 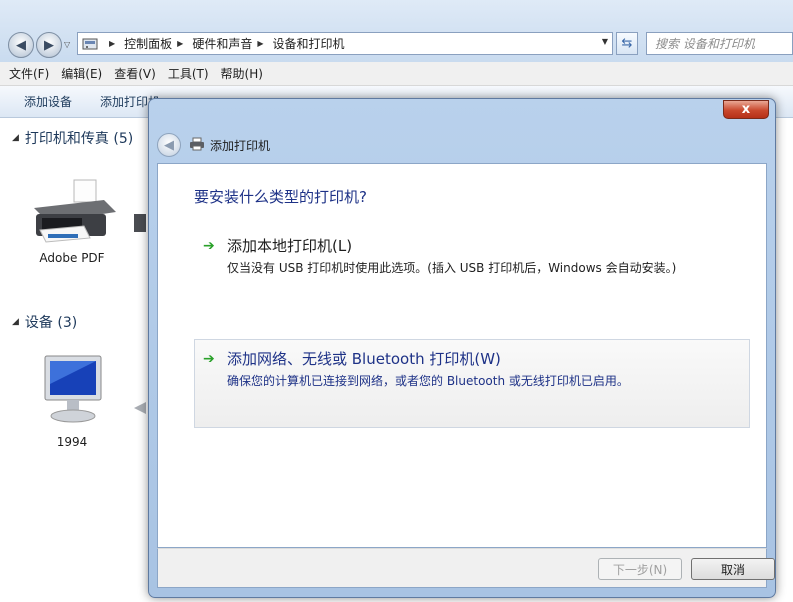 I want to click on address-bar: ▶ 控制面板 ▶ 硬件和声音 ▶ 设备和打印机 ▼, so click(x=345, y=43).